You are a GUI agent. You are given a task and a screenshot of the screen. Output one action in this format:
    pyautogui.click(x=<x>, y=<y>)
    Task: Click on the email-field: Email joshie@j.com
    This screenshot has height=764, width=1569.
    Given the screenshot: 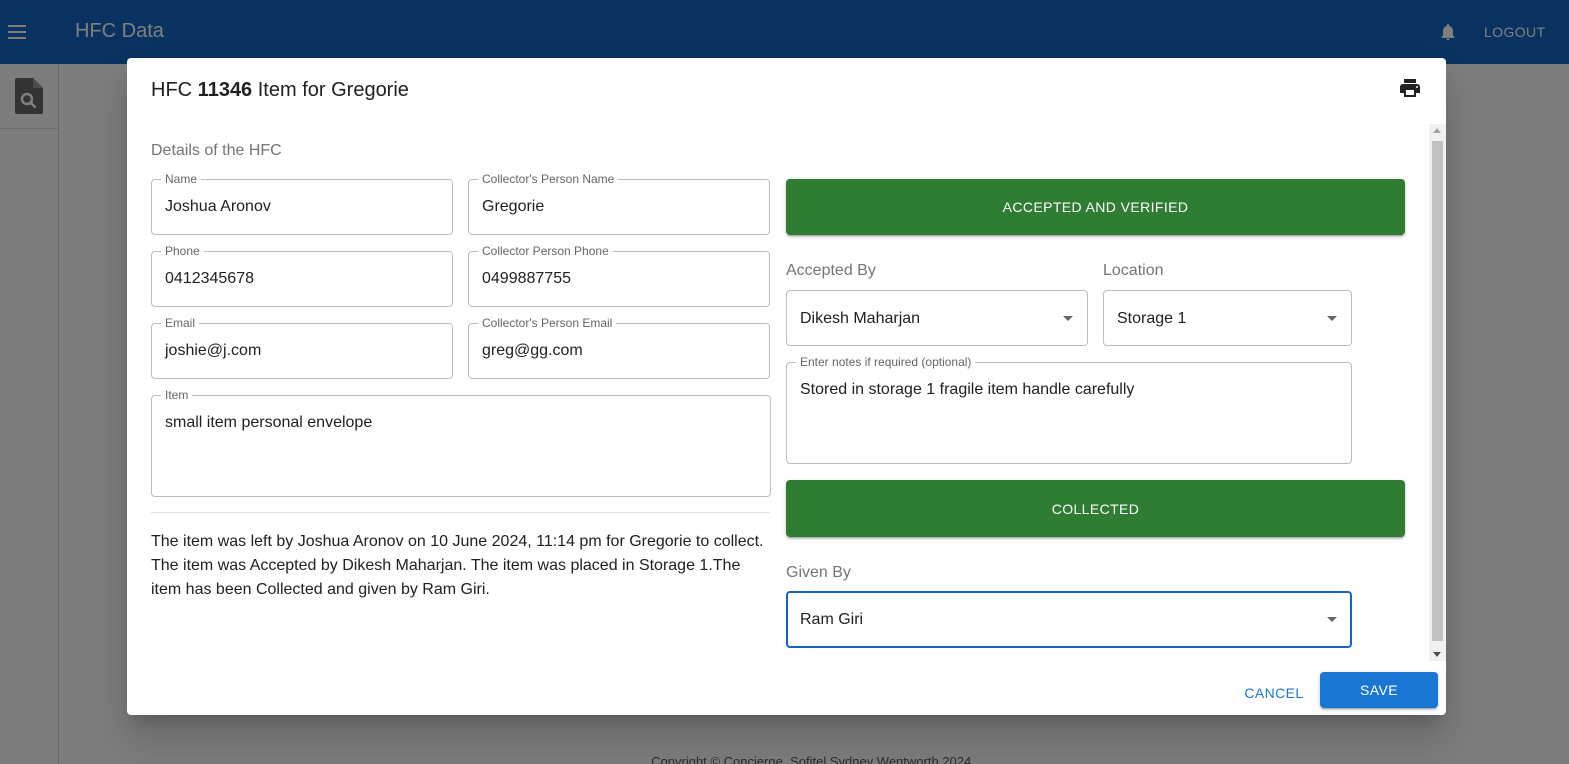 What is the action you would take?
    pyautogui.click(x=302, y=347)
    